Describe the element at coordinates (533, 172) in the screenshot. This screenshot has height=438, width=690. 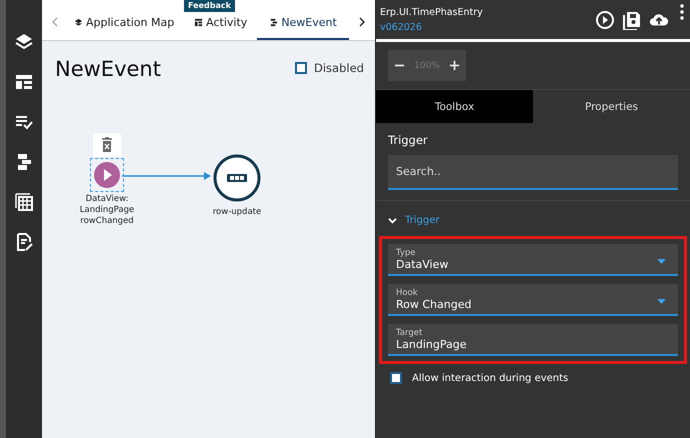
I see `search-field: Search..` at that location.